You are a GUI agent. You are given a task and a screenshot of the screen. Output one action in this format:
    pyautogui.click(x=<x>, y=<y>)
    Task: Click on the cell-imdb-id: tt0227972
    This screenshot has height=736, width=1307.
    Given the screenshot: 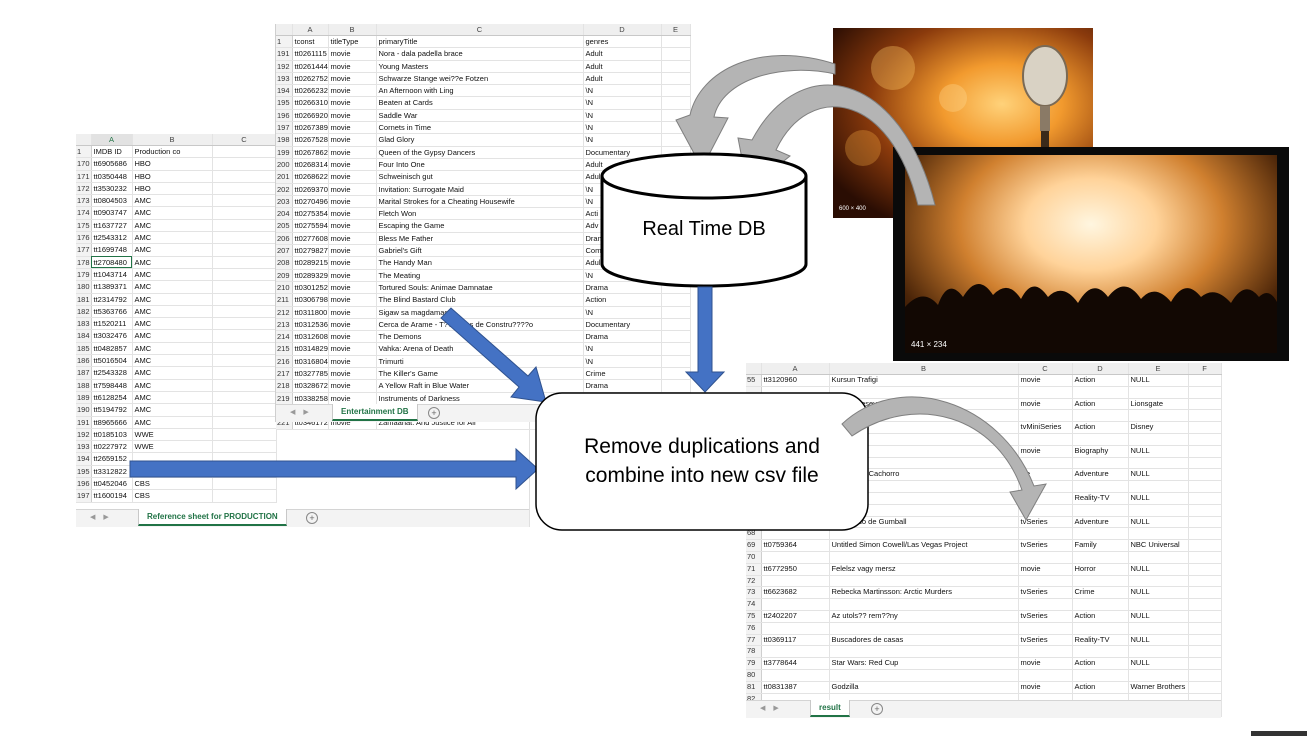 What is the action you would take?
    pyautogui.click(x=112, y=447)
    